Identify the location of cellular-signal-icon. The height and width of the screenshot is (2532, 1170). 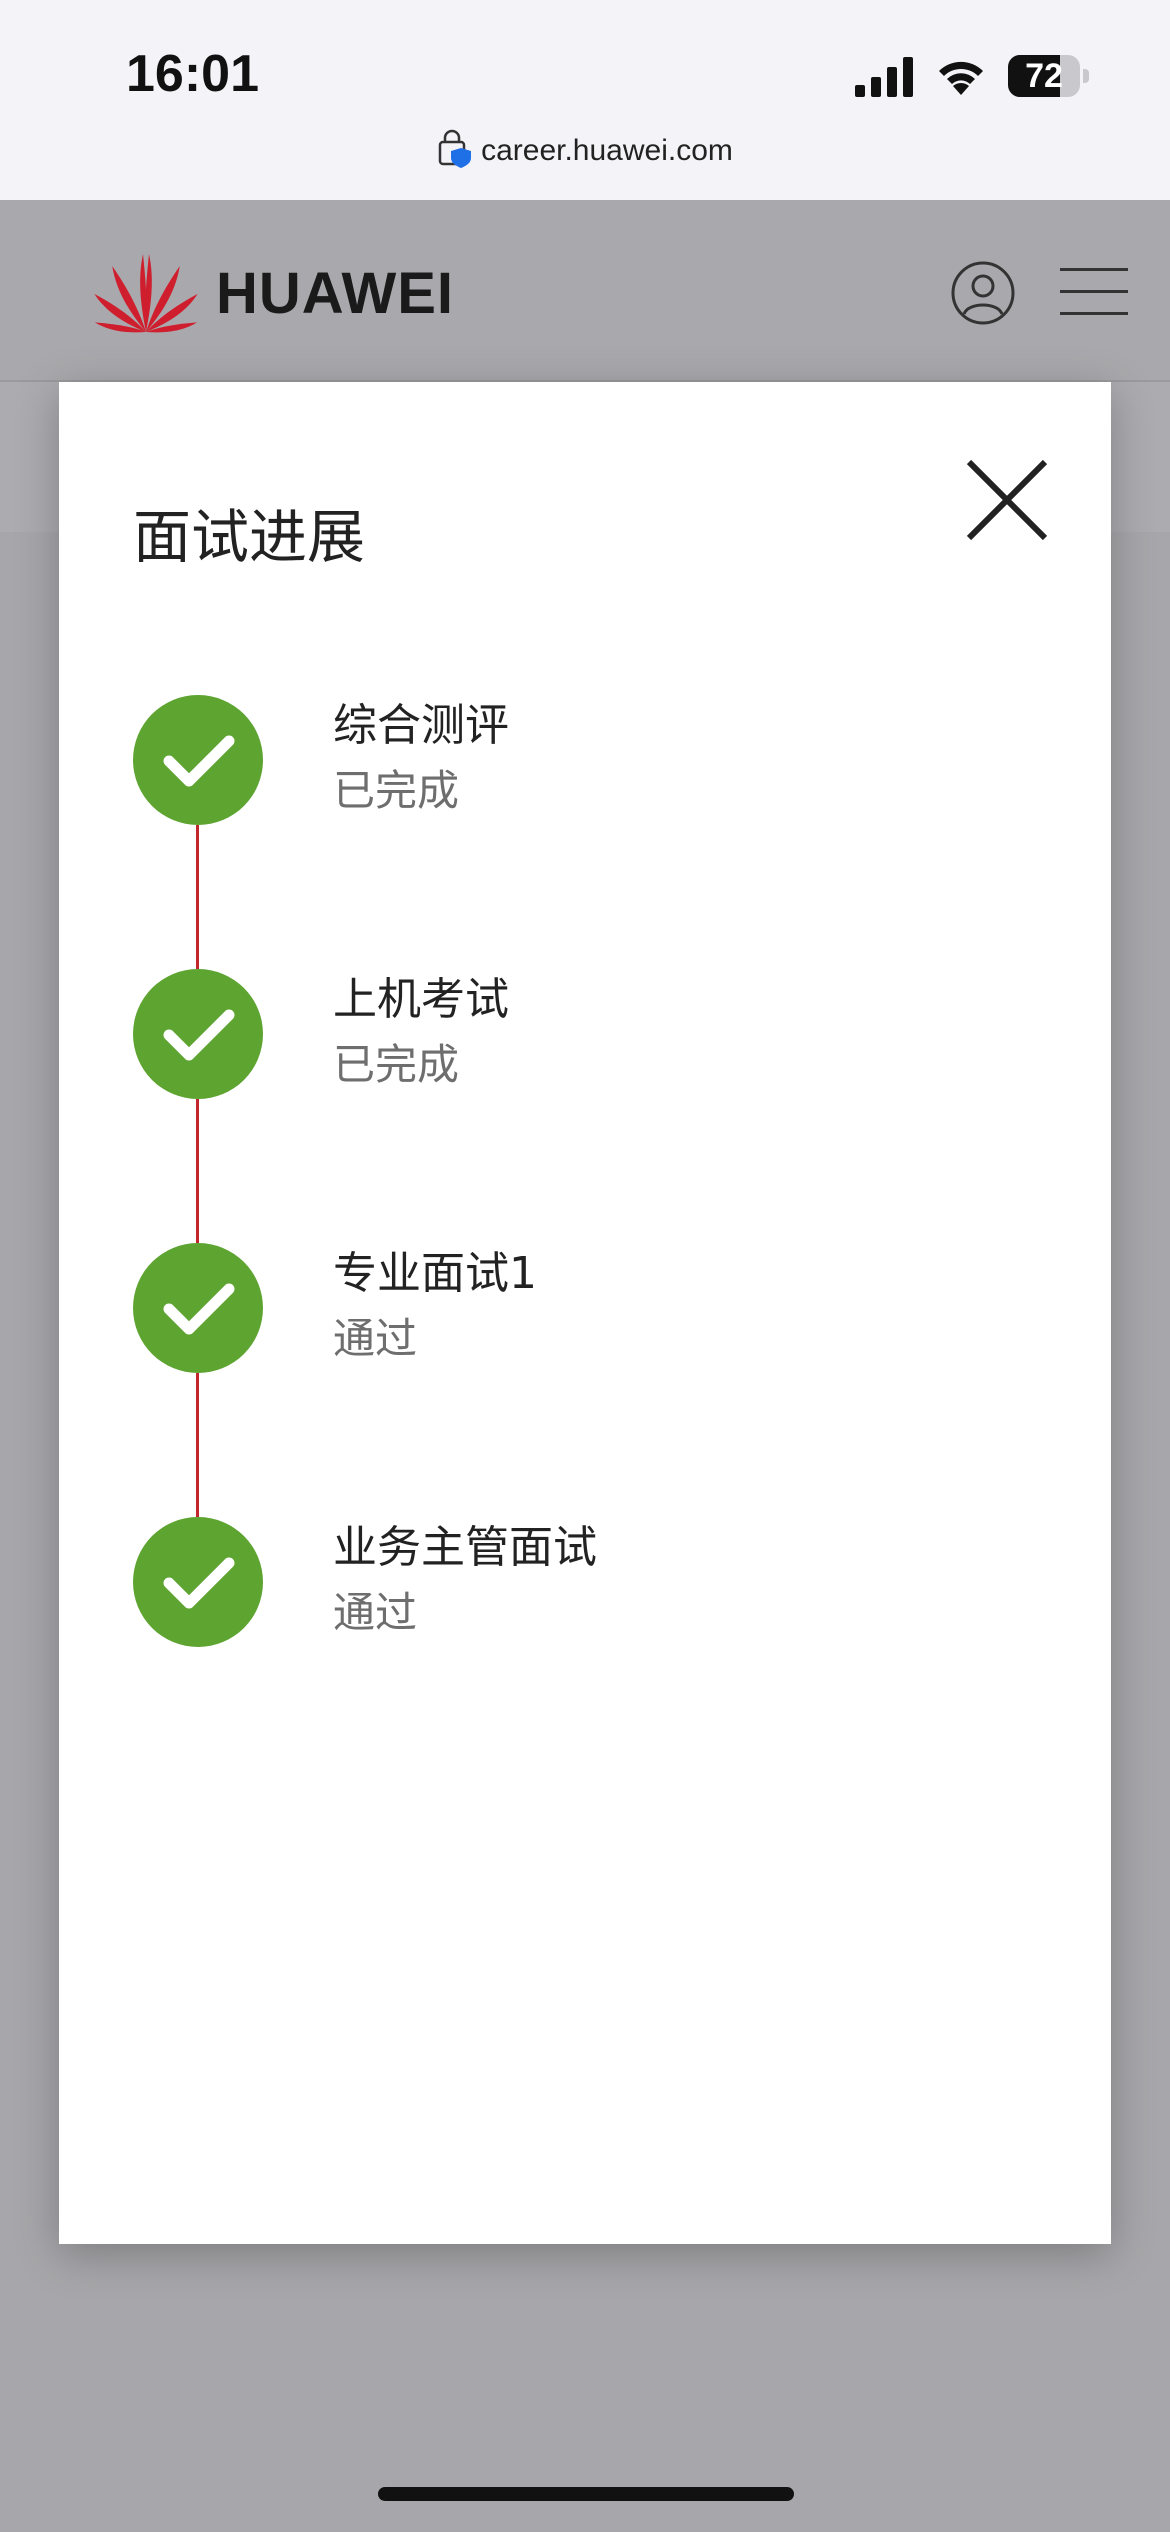
(884, 77).